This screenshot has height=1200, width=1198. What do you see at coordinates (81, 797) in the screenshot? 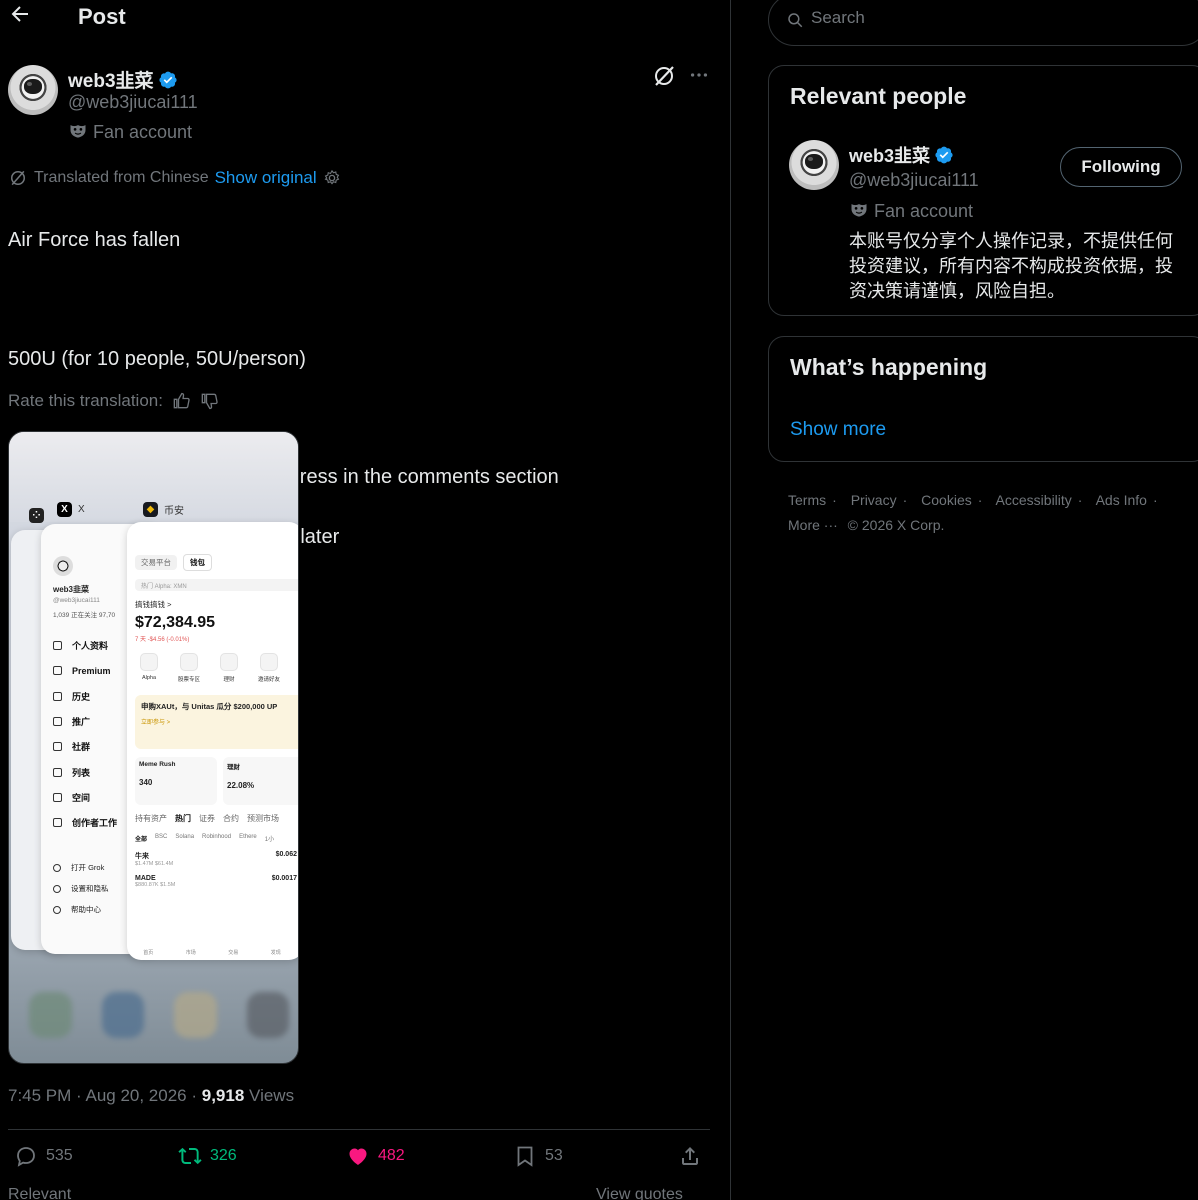
I see `x-menu-label: 空间` at bounding box center [81, 797].